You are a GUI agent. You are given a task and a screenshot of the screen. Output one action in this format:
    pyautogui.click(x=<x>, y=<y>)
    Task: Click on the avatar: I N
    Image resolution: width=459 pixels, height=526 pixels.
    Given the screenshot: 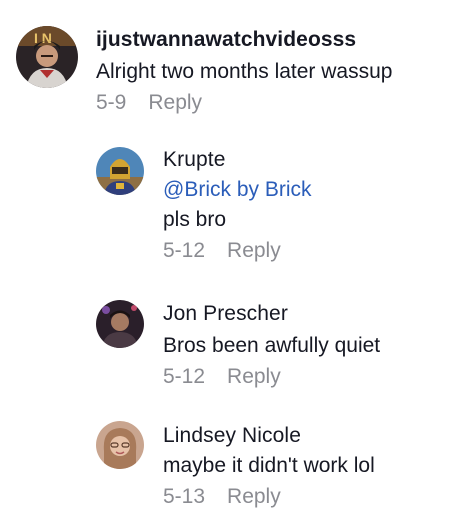 What is the action you would take?
    pyautogui.click(x=47, y=57)
    